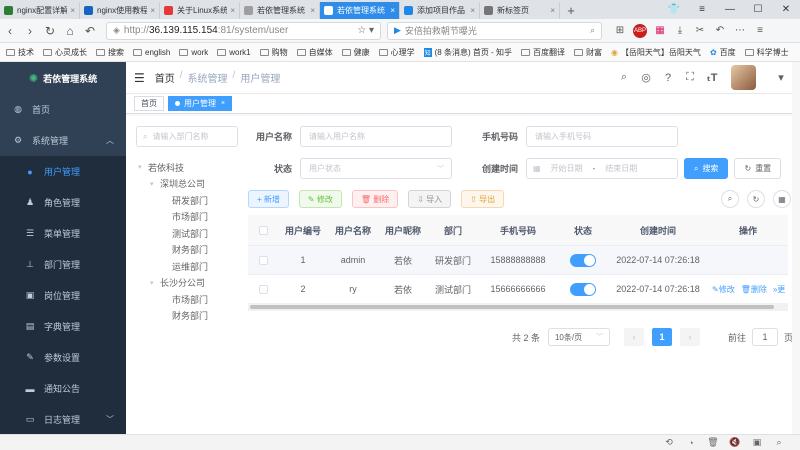  What do you see at coordinates (263, 230) in the screenshot?
I see `select-all-checkbox` at bounding box center [263, 230].